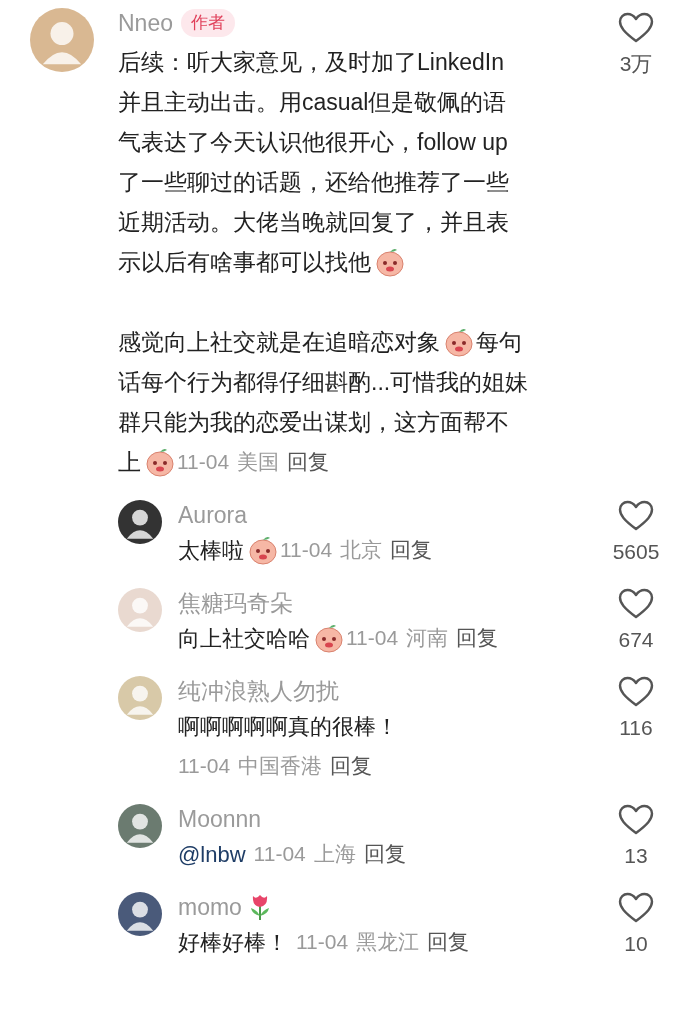 The width and height of the screenshot is (690, 1030). Describe the element at coordinates (313, 422) in the screenshot. I see `comment-text: 群只能为我的恋爱出谋划，这方面帮不` at that location.